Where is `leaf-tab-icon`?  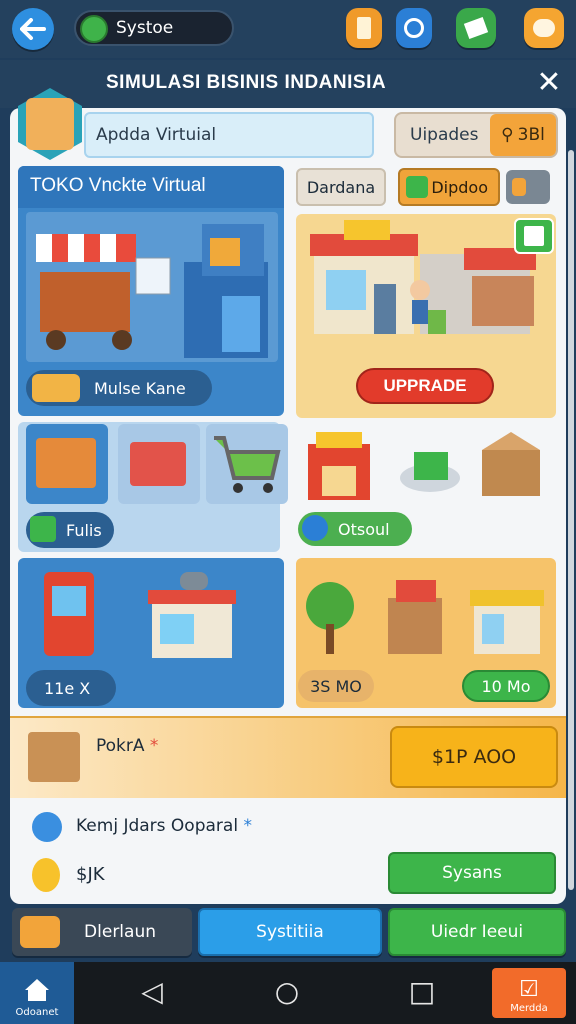
leaf-tab-icon is located at coordinates (417, 187).